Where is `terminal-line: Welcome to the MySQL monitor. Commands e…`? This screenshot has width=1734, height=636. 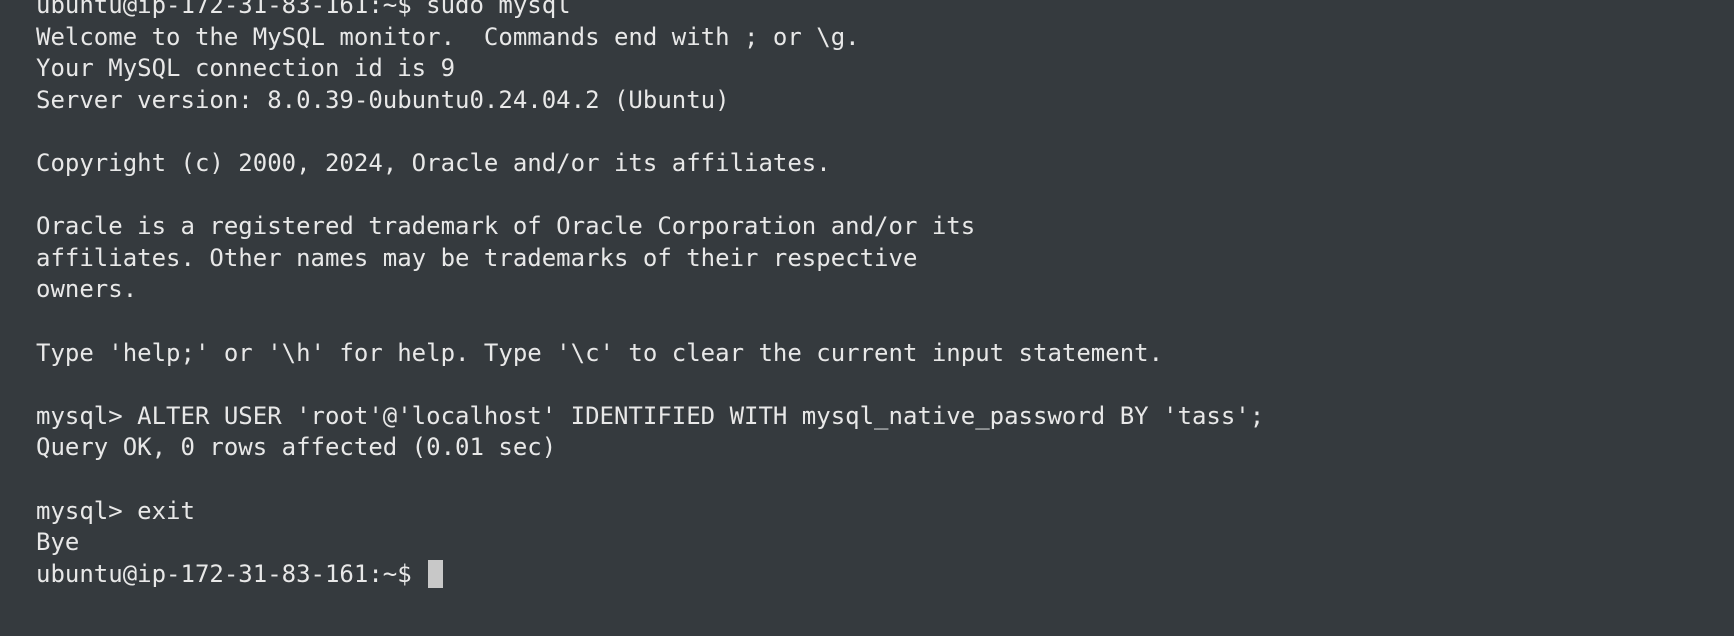 terminal-line: Welcome to the MySQL monitor. Commands e… is located at coordinates (448, 36).